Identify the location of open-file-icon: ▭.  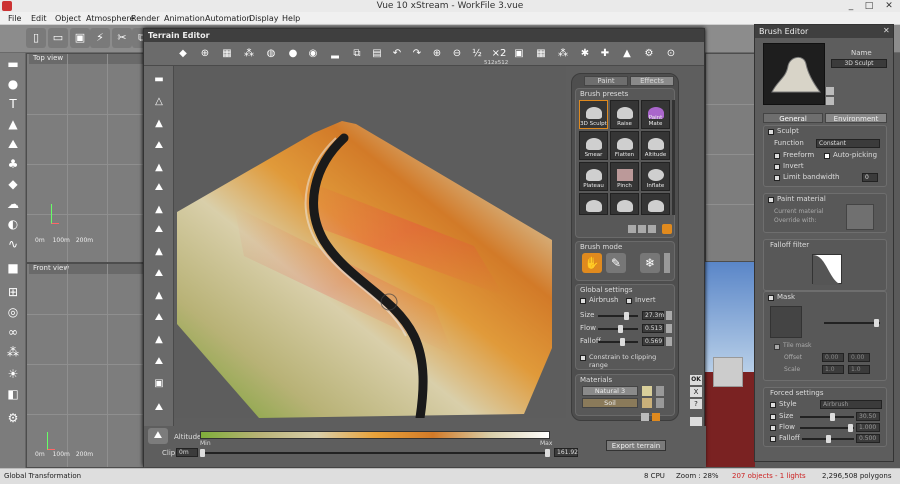
(58, 38).